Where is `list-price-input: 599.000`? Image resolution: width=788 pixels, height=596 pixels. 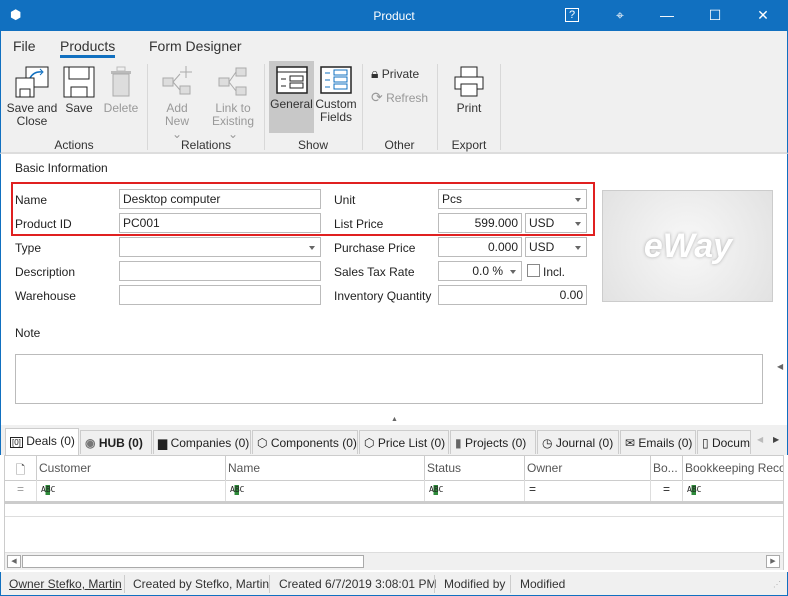 list-price-input: 599.000 is located at coordinates (480, 223).